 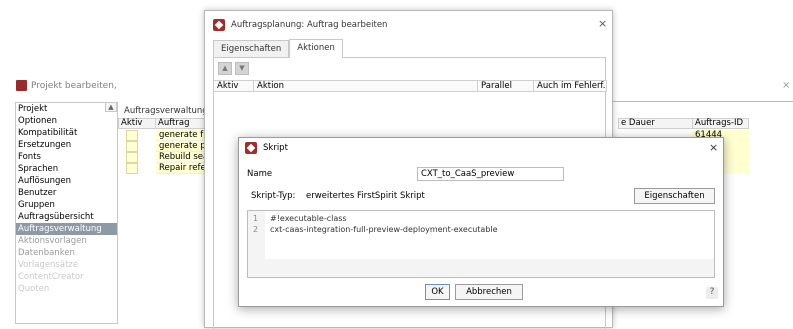 What do you see at coordinates (66, 205) in the screenshot?
I see `sidebar-item: Gruppen` at bounding box center [66, 205].